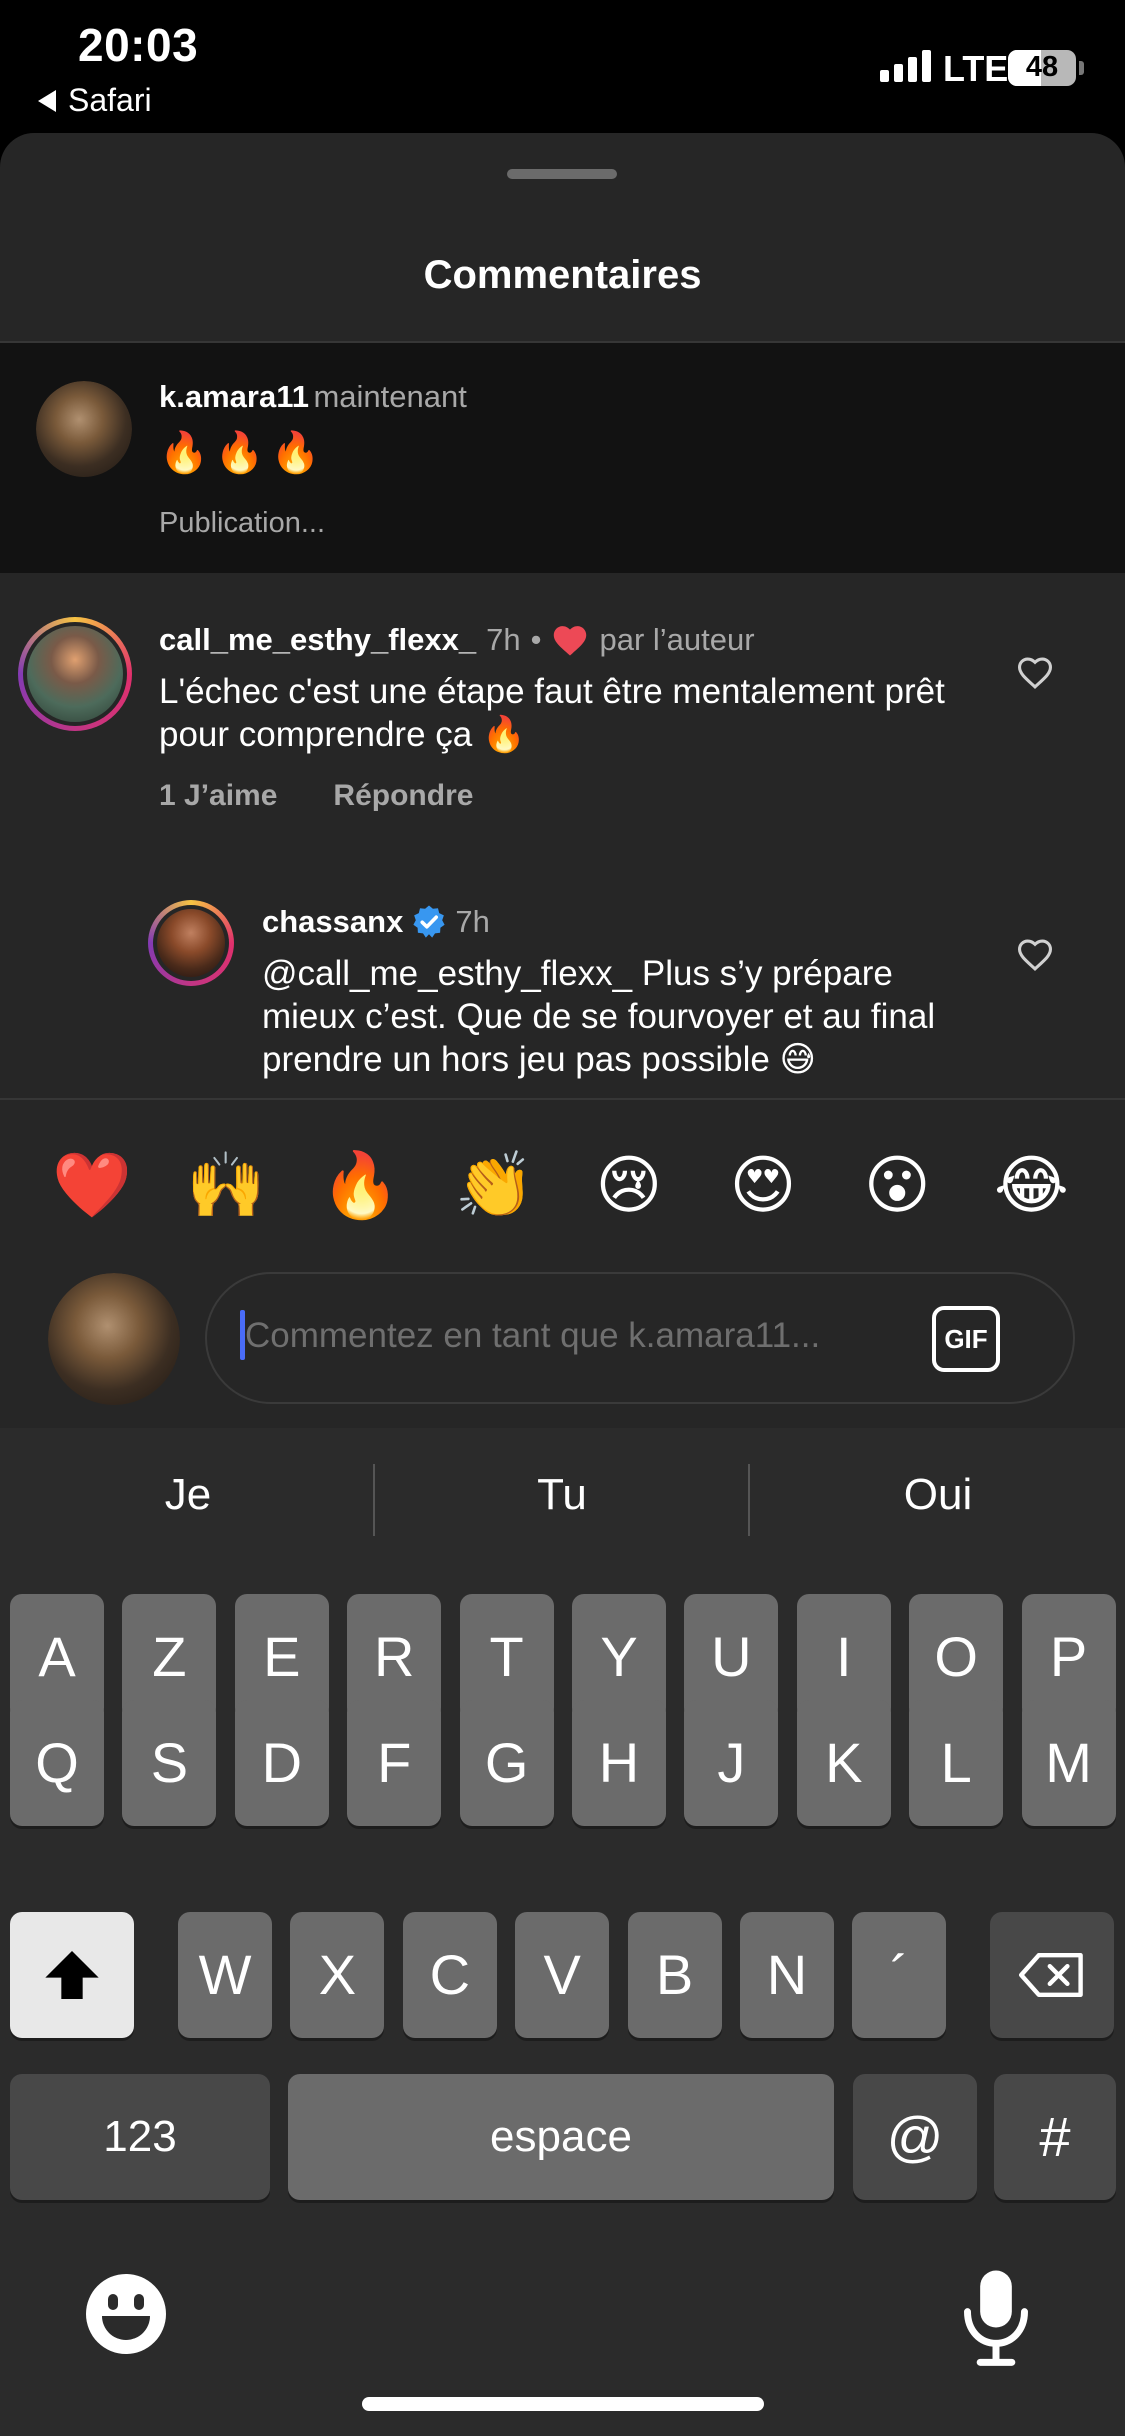 Image resolution: width=1125 pixels, height=2436 pixels. Describe the element at coordinates (472, 921) in the screenshot. I see `reply-time: 7h` at that location.